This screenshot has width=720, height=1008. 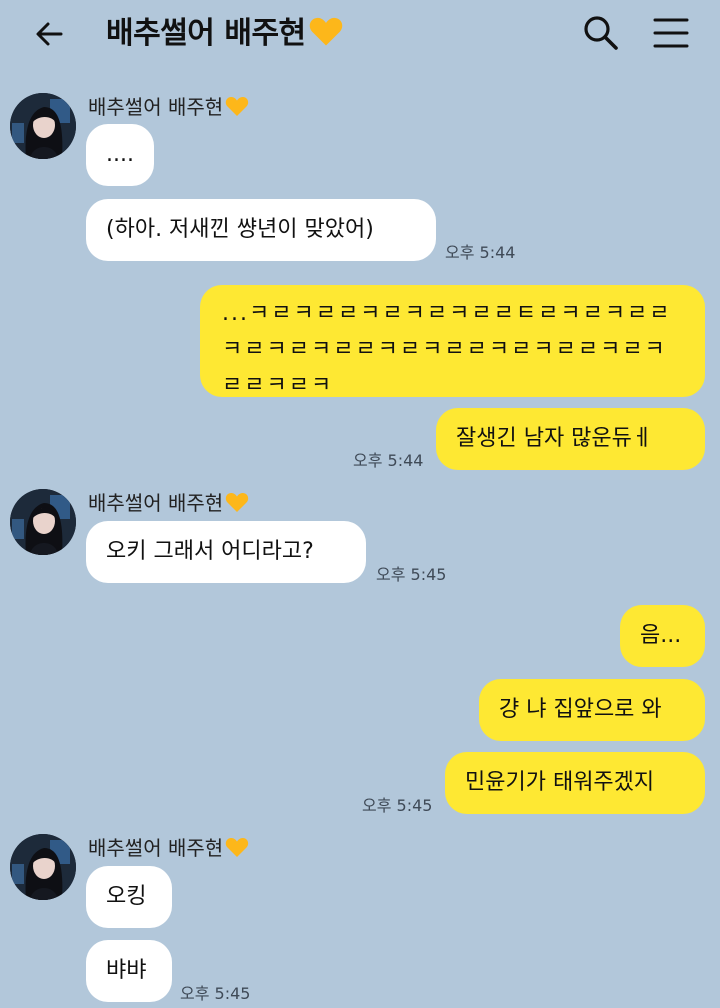 I want to click on chat-title: 배추썰어 배주현, so click(x=225, y=34).